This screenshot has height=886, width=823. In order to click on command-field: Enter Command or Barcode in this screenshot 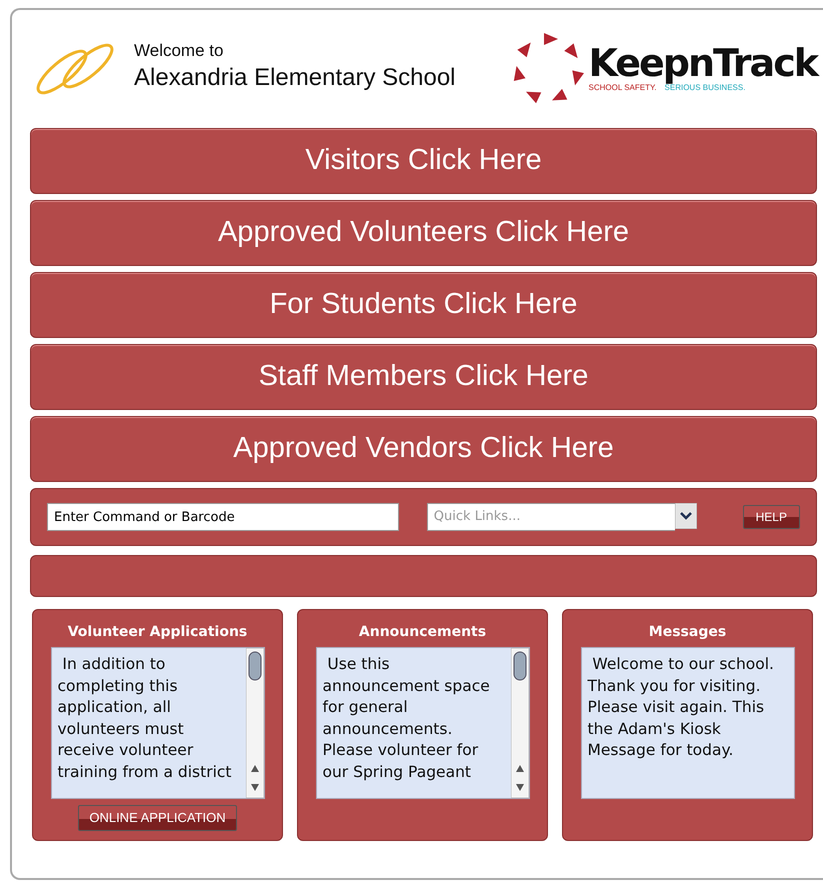, I will do `click(223, 517)`.